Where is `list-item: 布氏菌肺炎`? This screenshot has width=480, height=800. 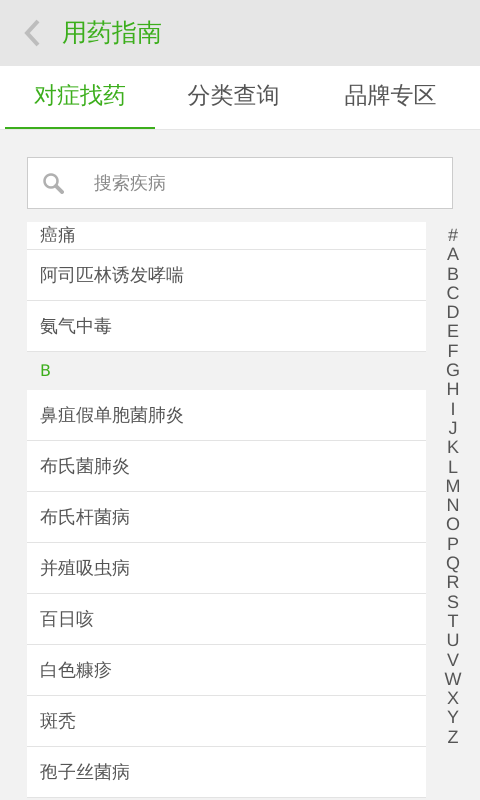 list-item: 布氏菌肺炎 is located at coordinates (226, 466).